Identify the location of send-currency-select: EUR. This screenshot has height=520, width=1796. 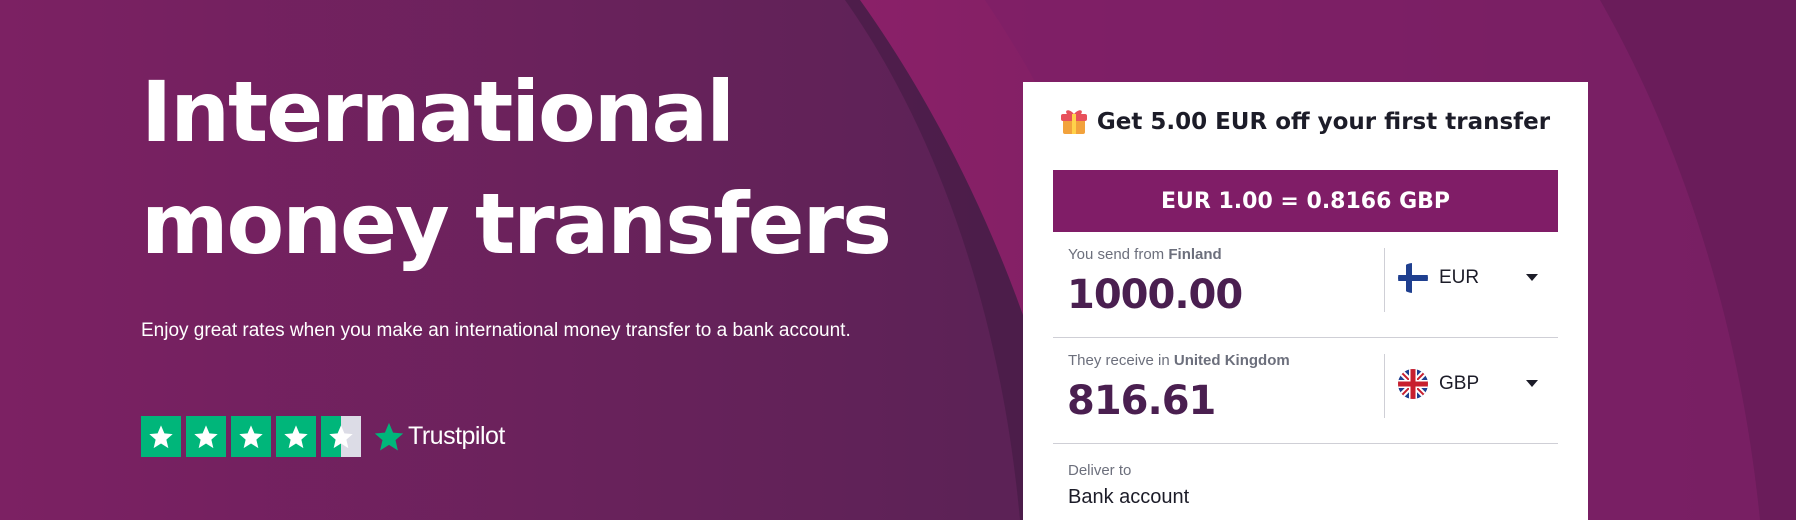
(1473, 278).